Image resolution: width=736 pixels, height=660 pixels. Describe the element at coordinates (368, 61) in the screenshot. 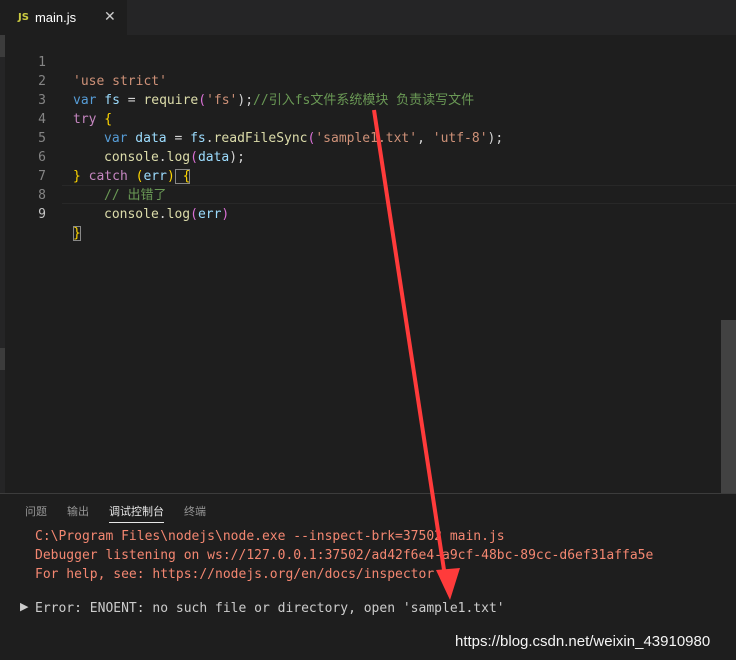

I see `code-line: 1 'use strict'` at that location.